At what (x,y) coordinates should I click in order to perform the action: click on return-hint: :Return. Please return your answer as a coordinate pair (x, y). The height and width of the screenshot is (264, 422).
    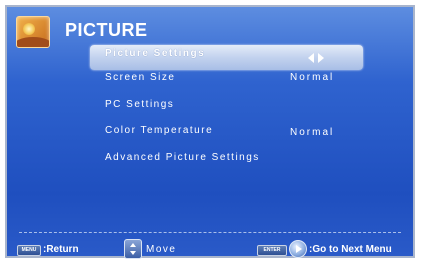
    Looking at the image, I should click on (61, 249).